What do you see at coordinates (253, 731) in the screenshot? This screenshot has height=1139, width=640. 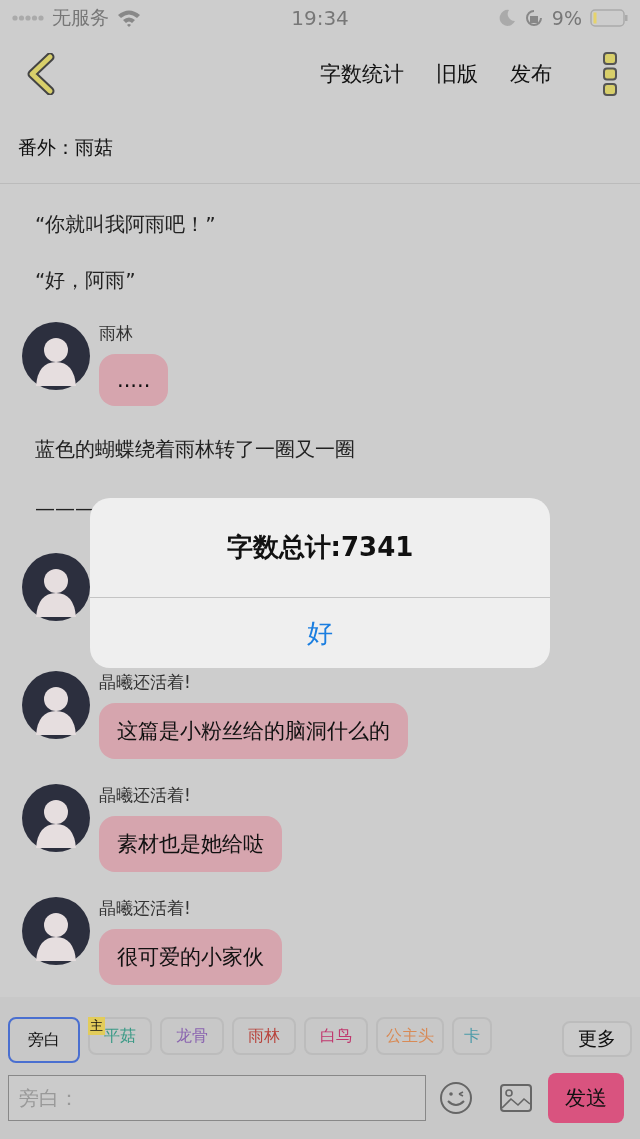 I see `message-bubble: 这篇是小粉丝给的脑洞什么的` at bounding box center [253, 731].